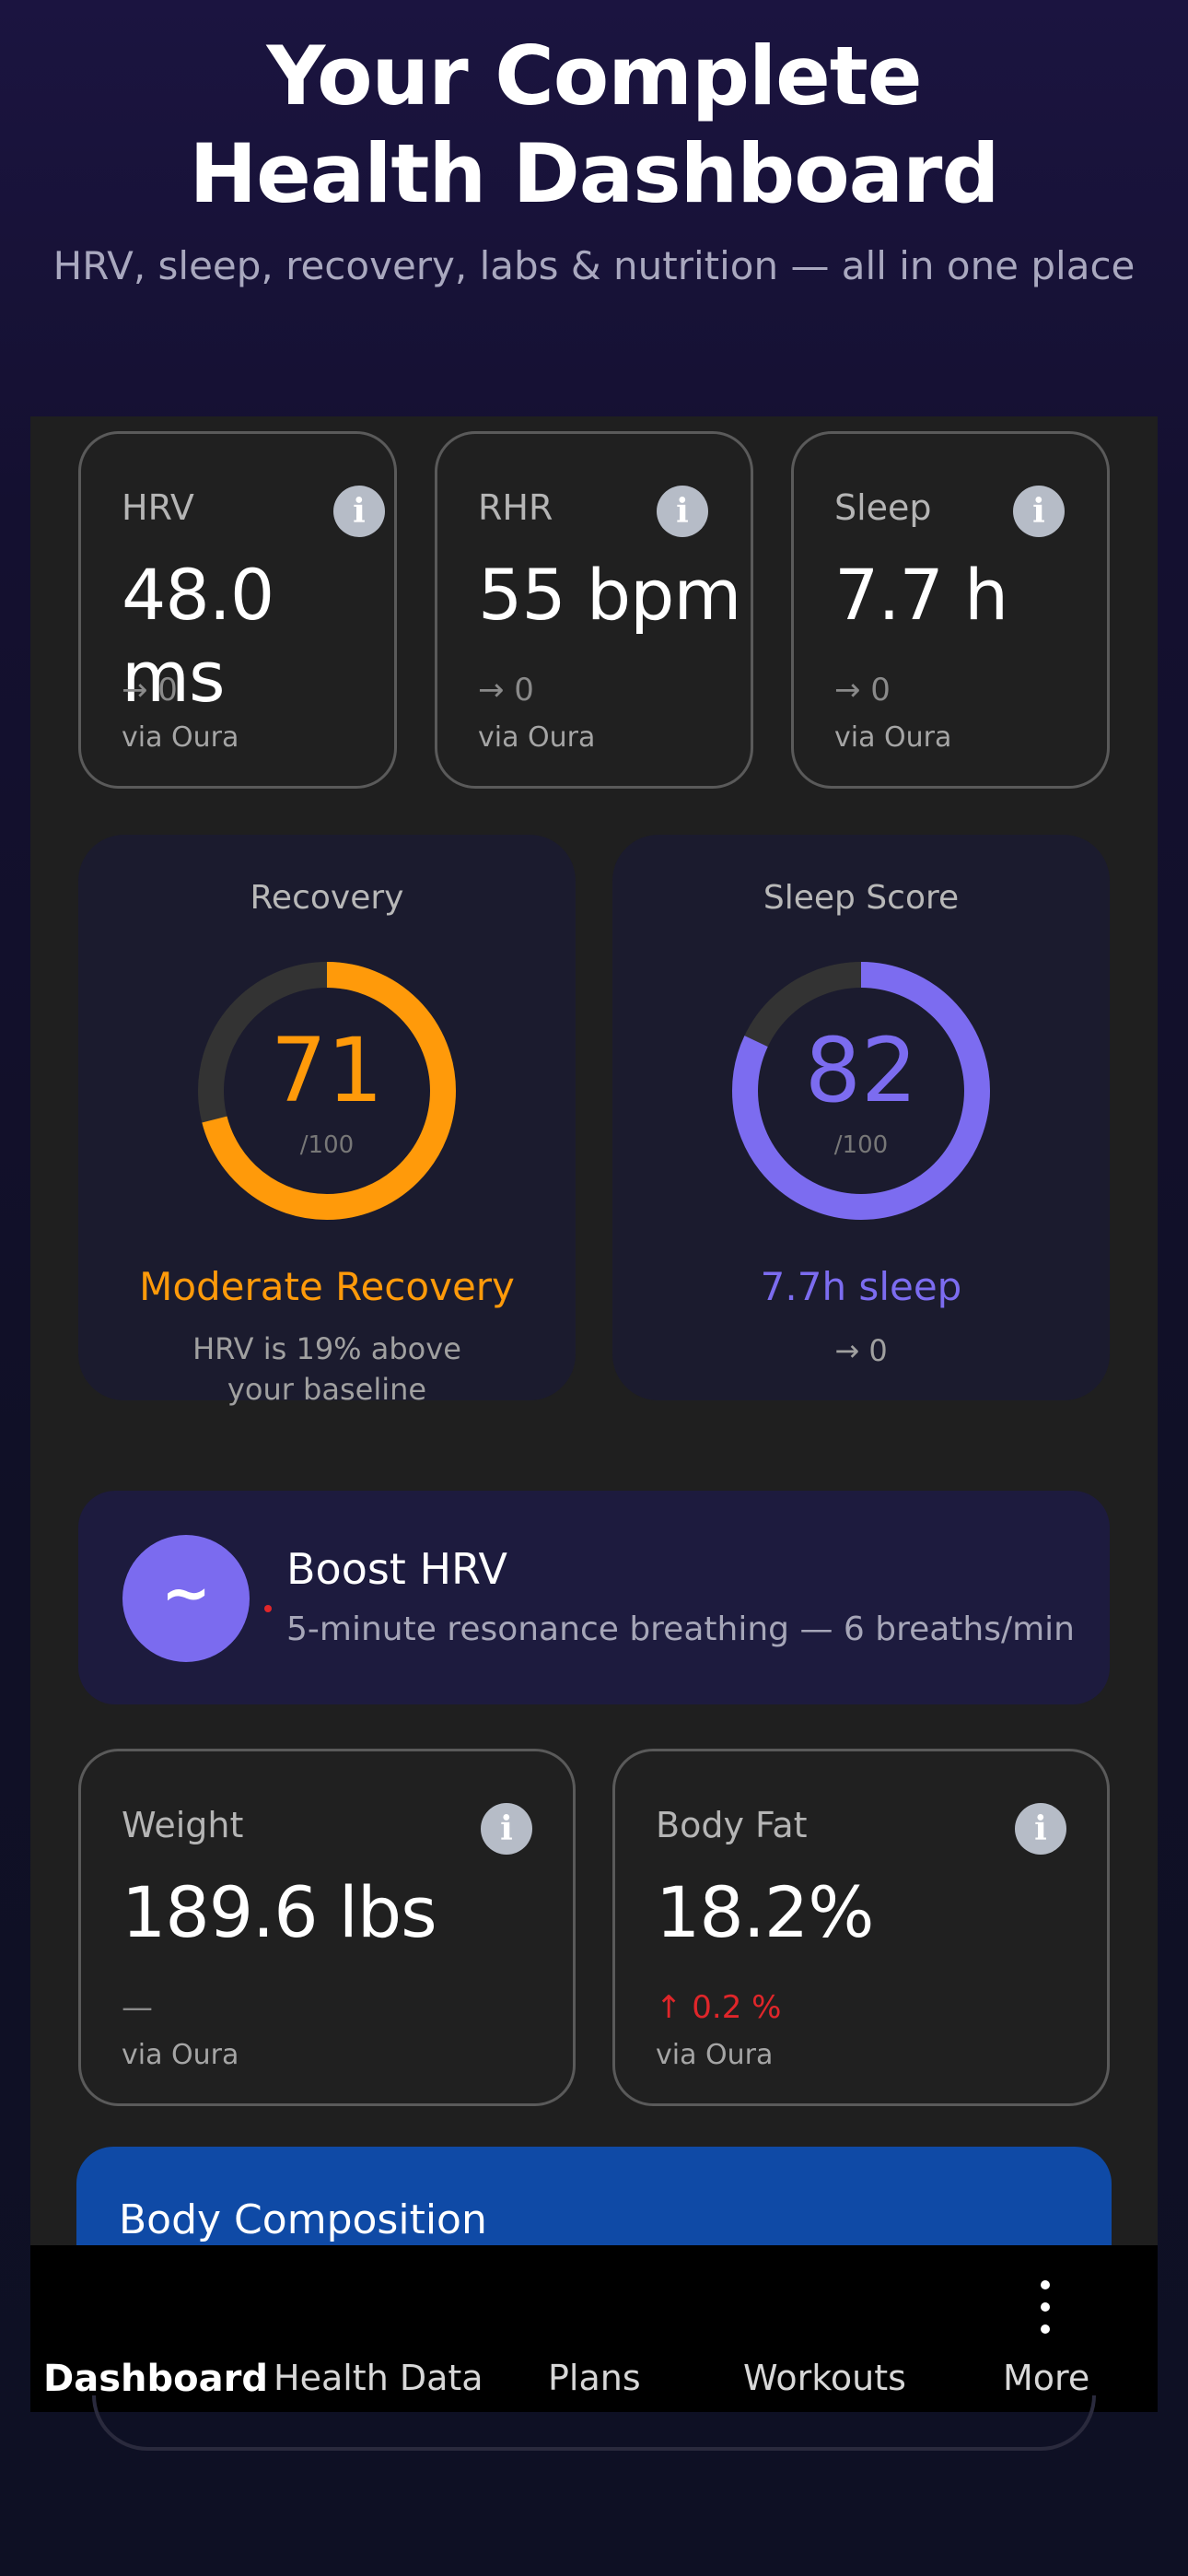  What do you see at coordinates (279, 1912) in the screenshot?
I see `metric-value: 189.6 lbs` at bounding box center [279, 1912].